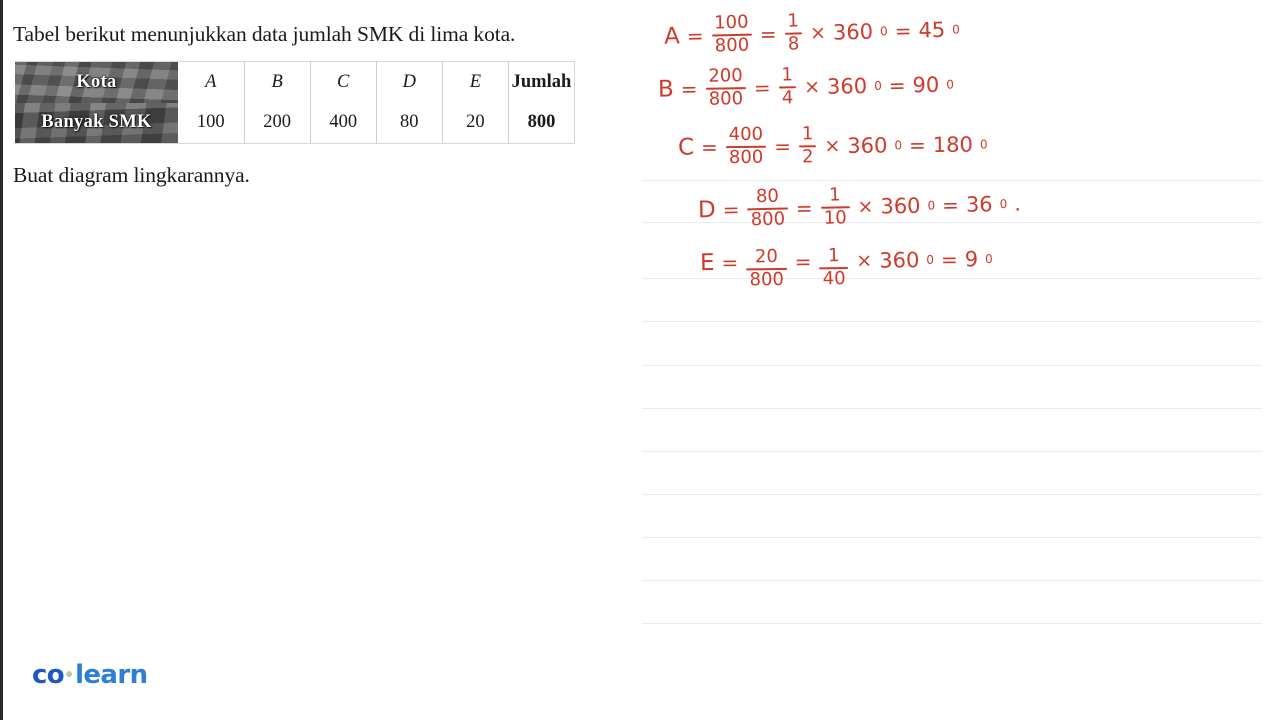  I want to click on answer-e-label: E, so click(707, 262).